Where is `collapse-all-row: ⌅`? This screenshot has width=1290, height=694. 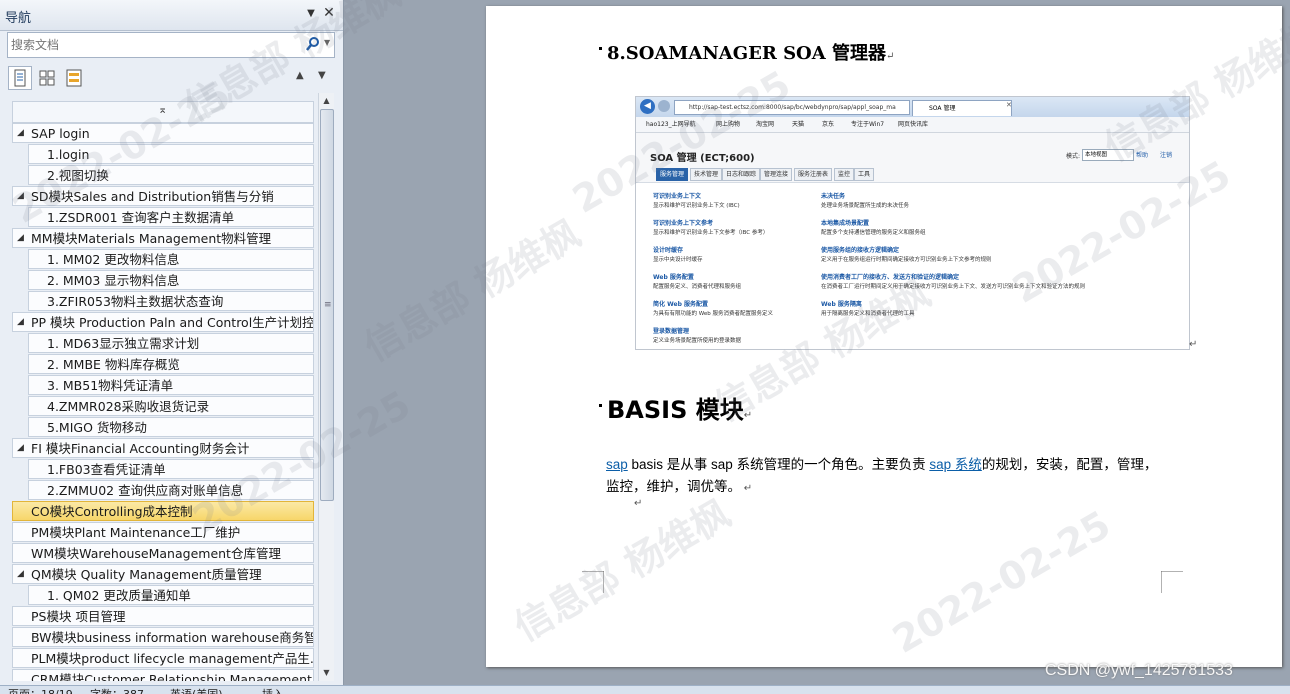
collapse-all-row: ⌅ is located at coordinates (163, 112).